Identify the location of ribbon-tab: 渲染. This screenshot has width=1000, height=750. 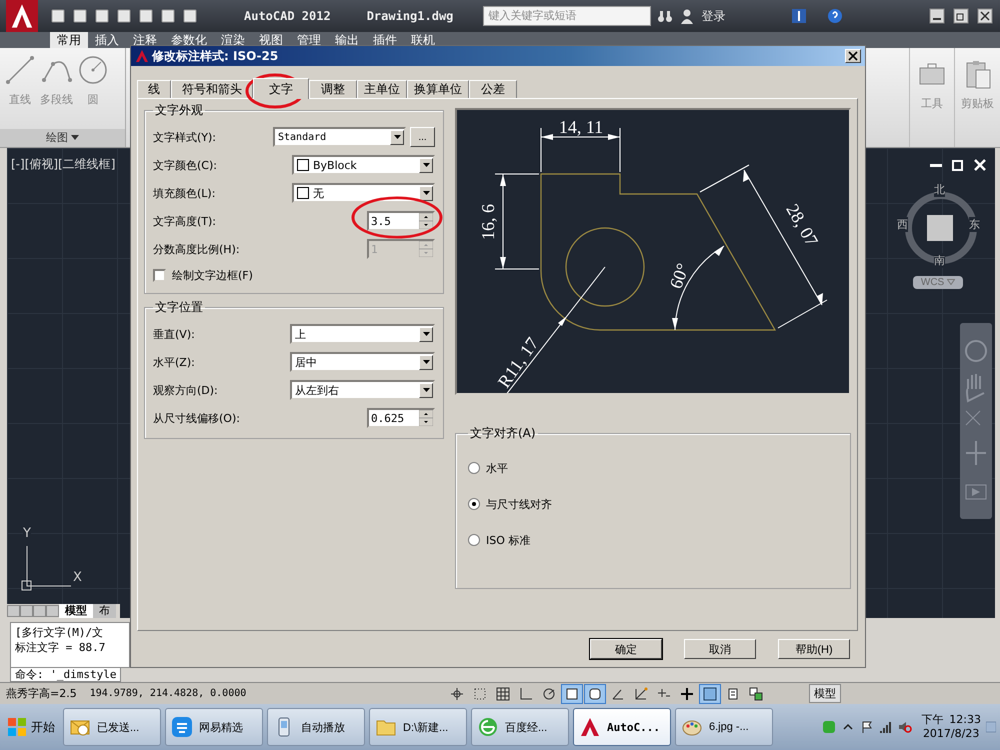
(233, 40).